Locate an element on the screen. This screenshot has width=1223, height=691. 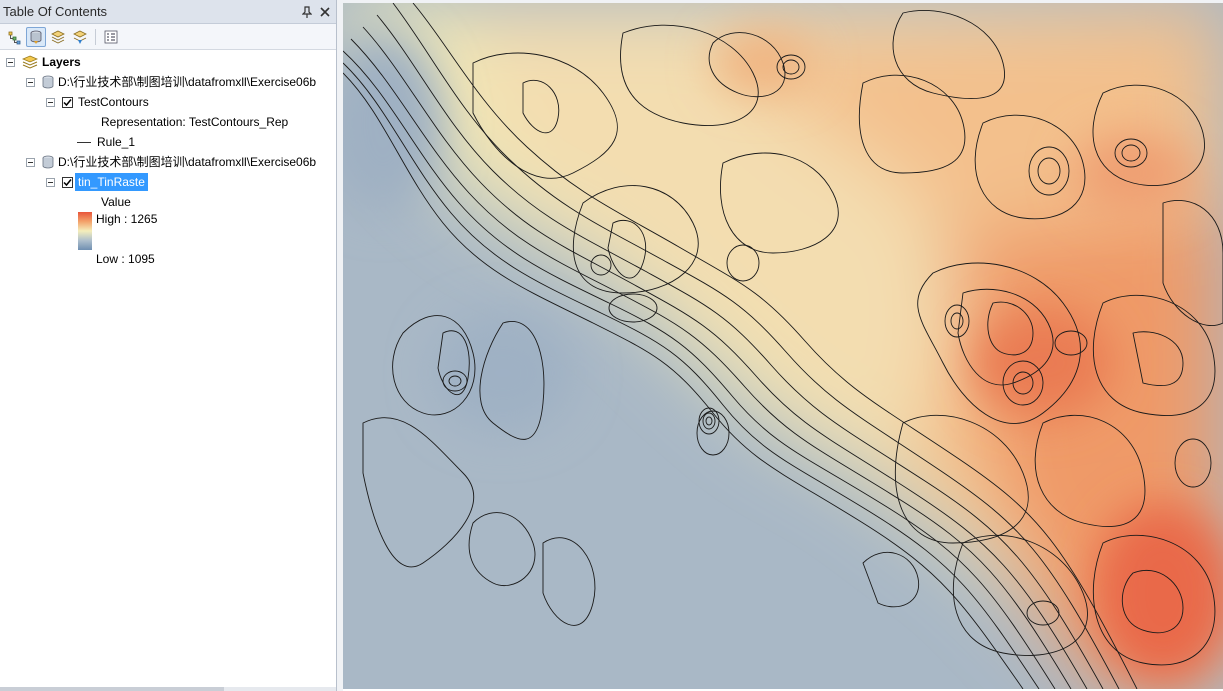
tree-row-layers: Layers is located at coordinates (45, 62).